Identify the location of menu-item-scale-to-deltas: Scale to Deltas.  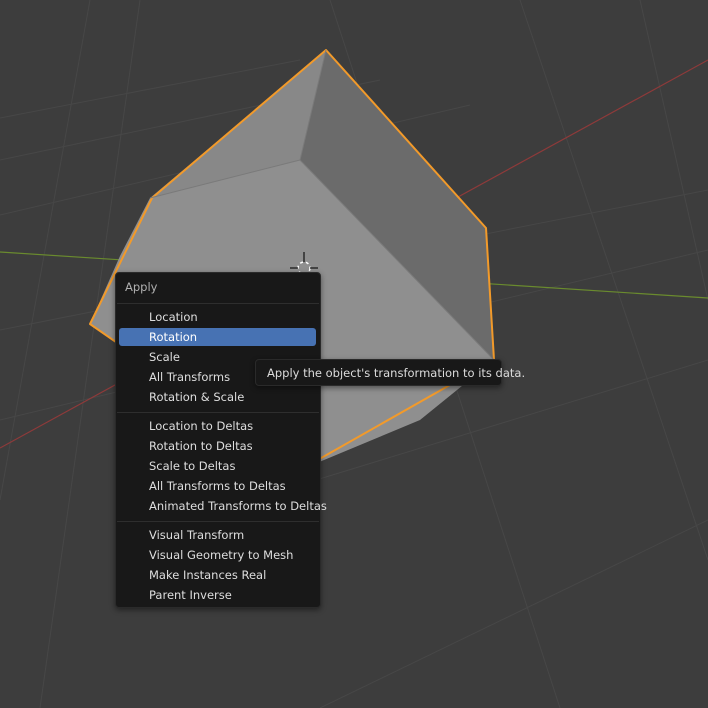
(217, 466).